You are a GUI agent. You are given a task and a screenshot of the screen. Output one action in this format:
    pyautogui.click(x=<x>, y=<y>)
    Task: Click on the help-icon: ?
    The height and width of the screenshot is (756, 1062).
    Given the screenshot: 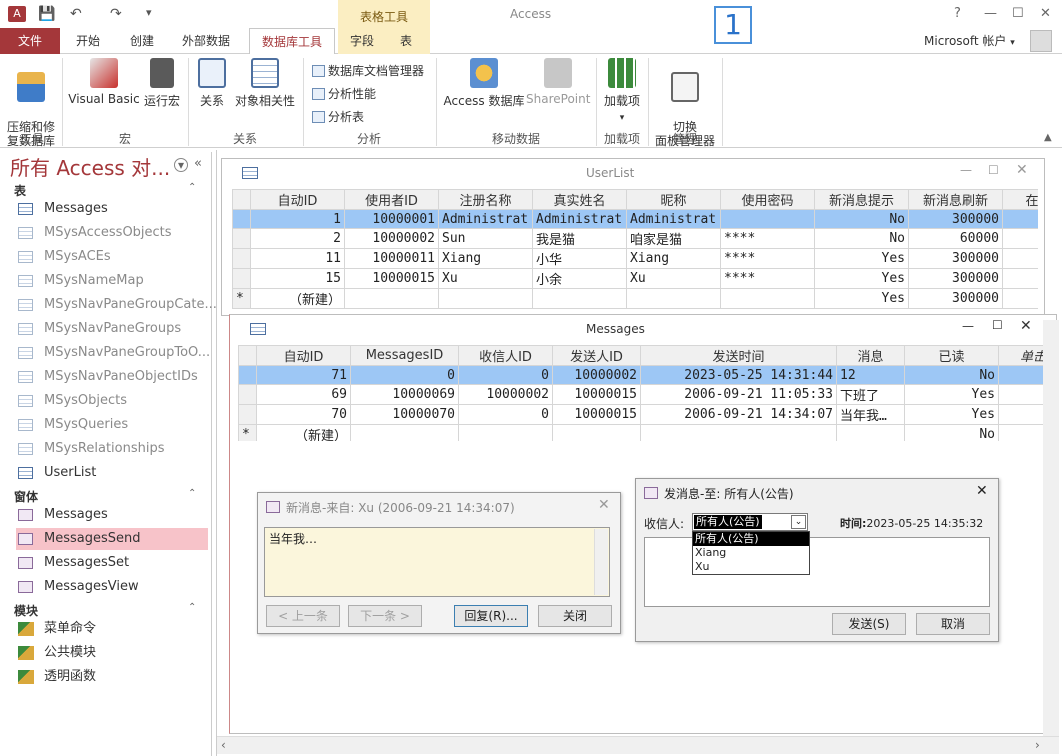 What is the action you would take?
    pyautogui.click(x=957, y=13)
    